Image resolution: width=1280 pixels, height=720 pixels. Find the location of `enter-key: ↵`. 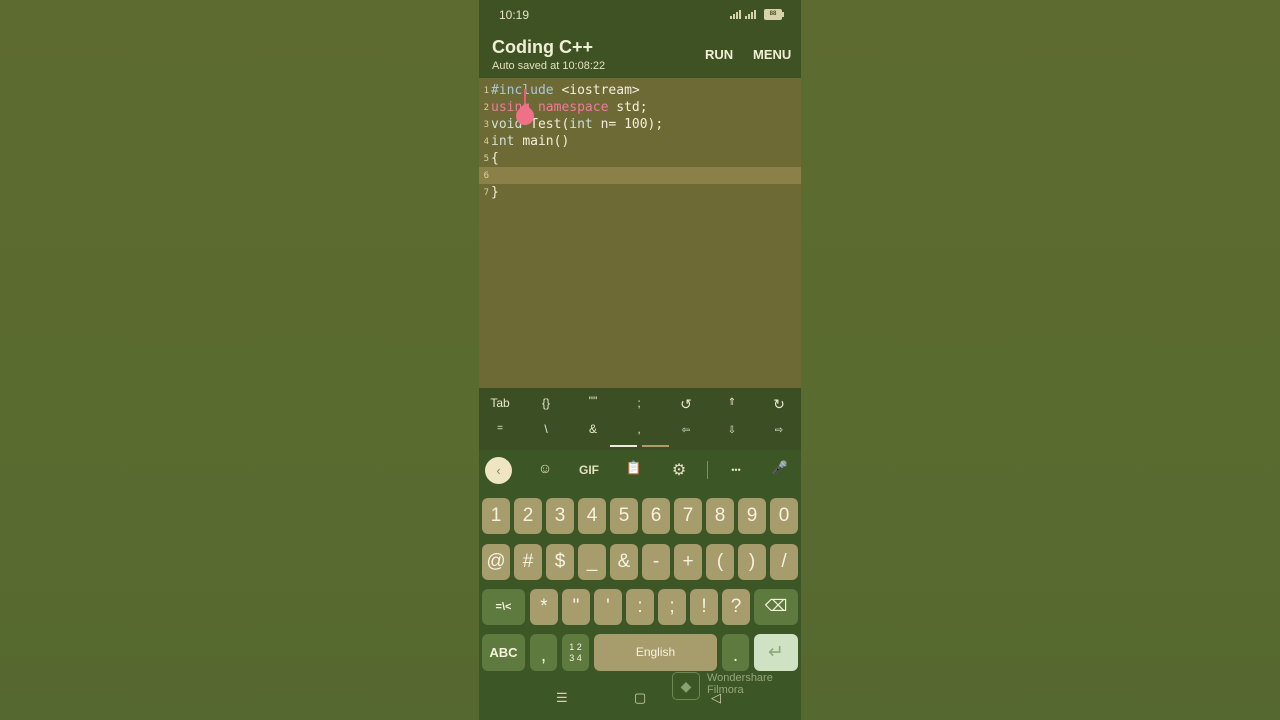

enter-key: ↵ is located at coordinates (776, 652).